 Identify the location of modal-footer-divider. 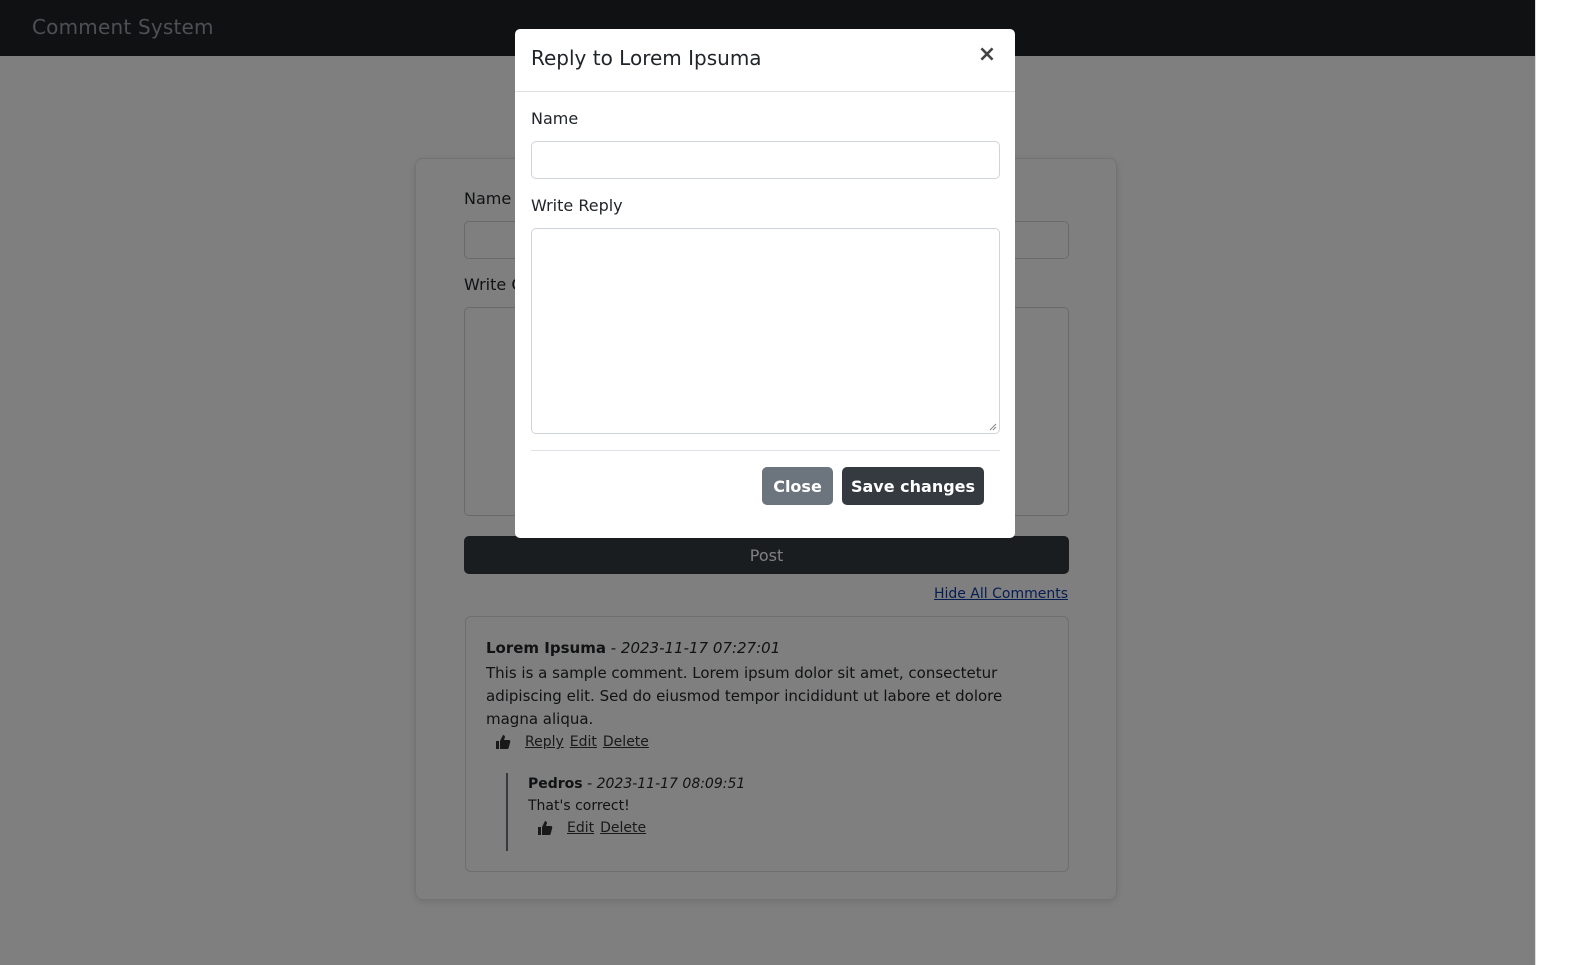
(765, 450).